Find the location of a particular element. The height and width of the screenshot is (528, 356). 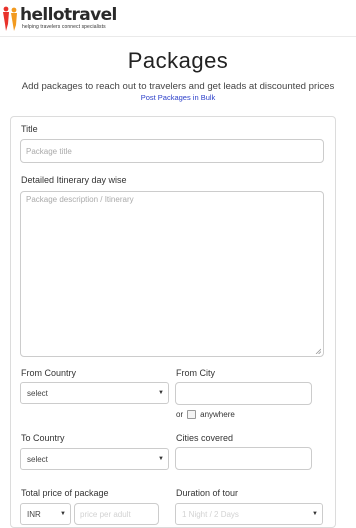

from-city-label: From City is located at coordinates (195, 373).